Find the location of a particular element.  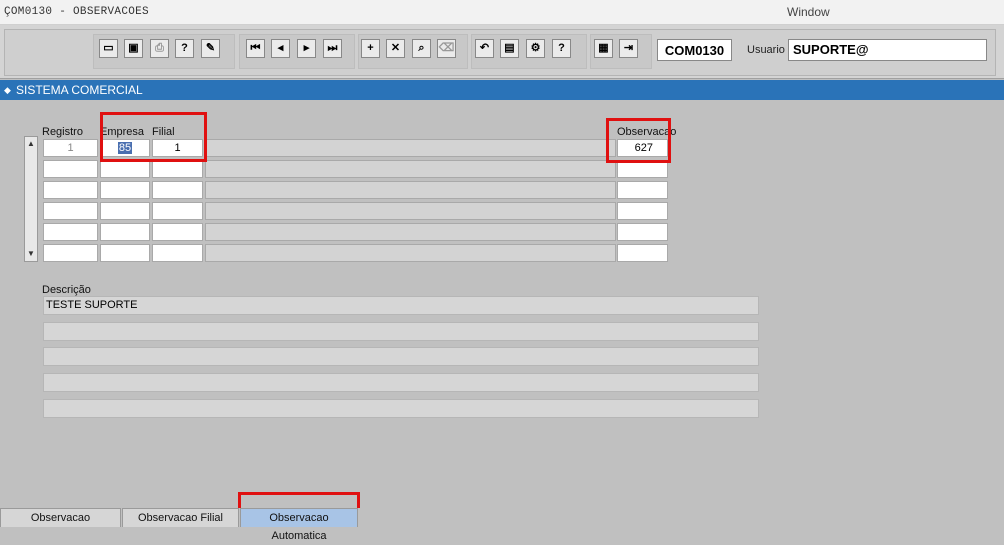

edit-button: ✎ is located at coordinates (210, 48).